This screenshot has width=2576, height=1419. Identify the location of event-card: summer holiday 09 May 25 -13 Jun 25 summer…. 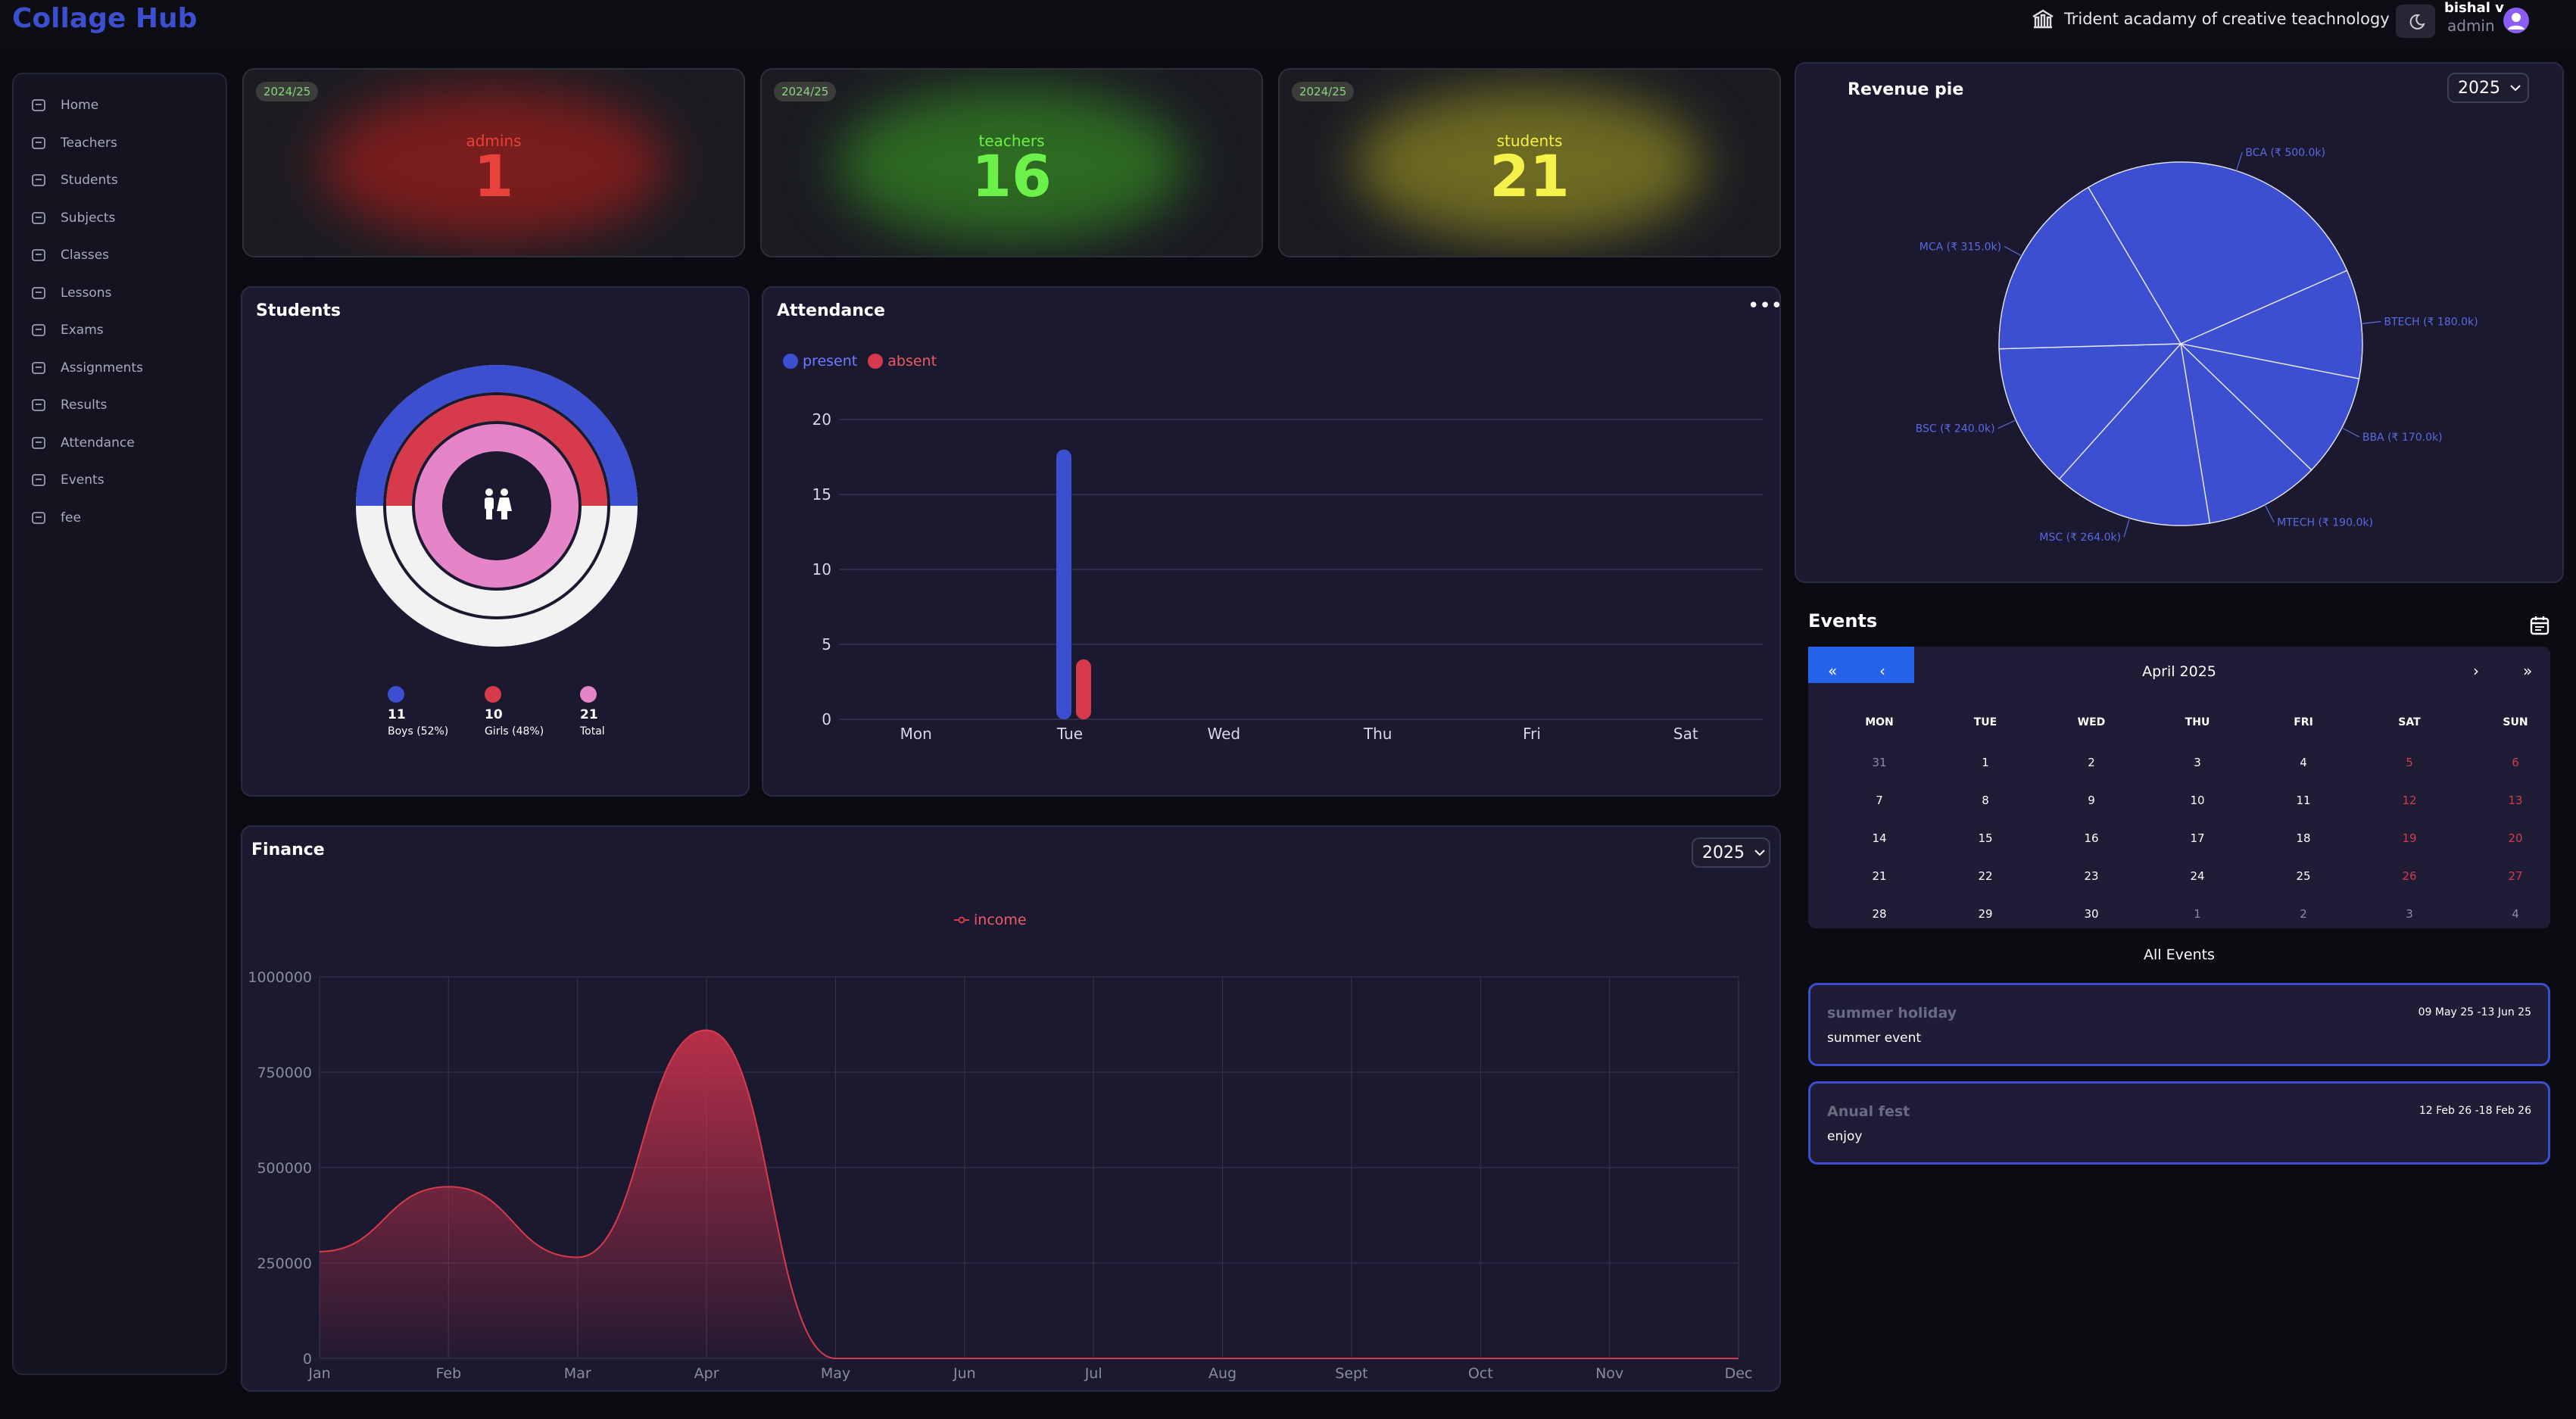
(2179, 1024).